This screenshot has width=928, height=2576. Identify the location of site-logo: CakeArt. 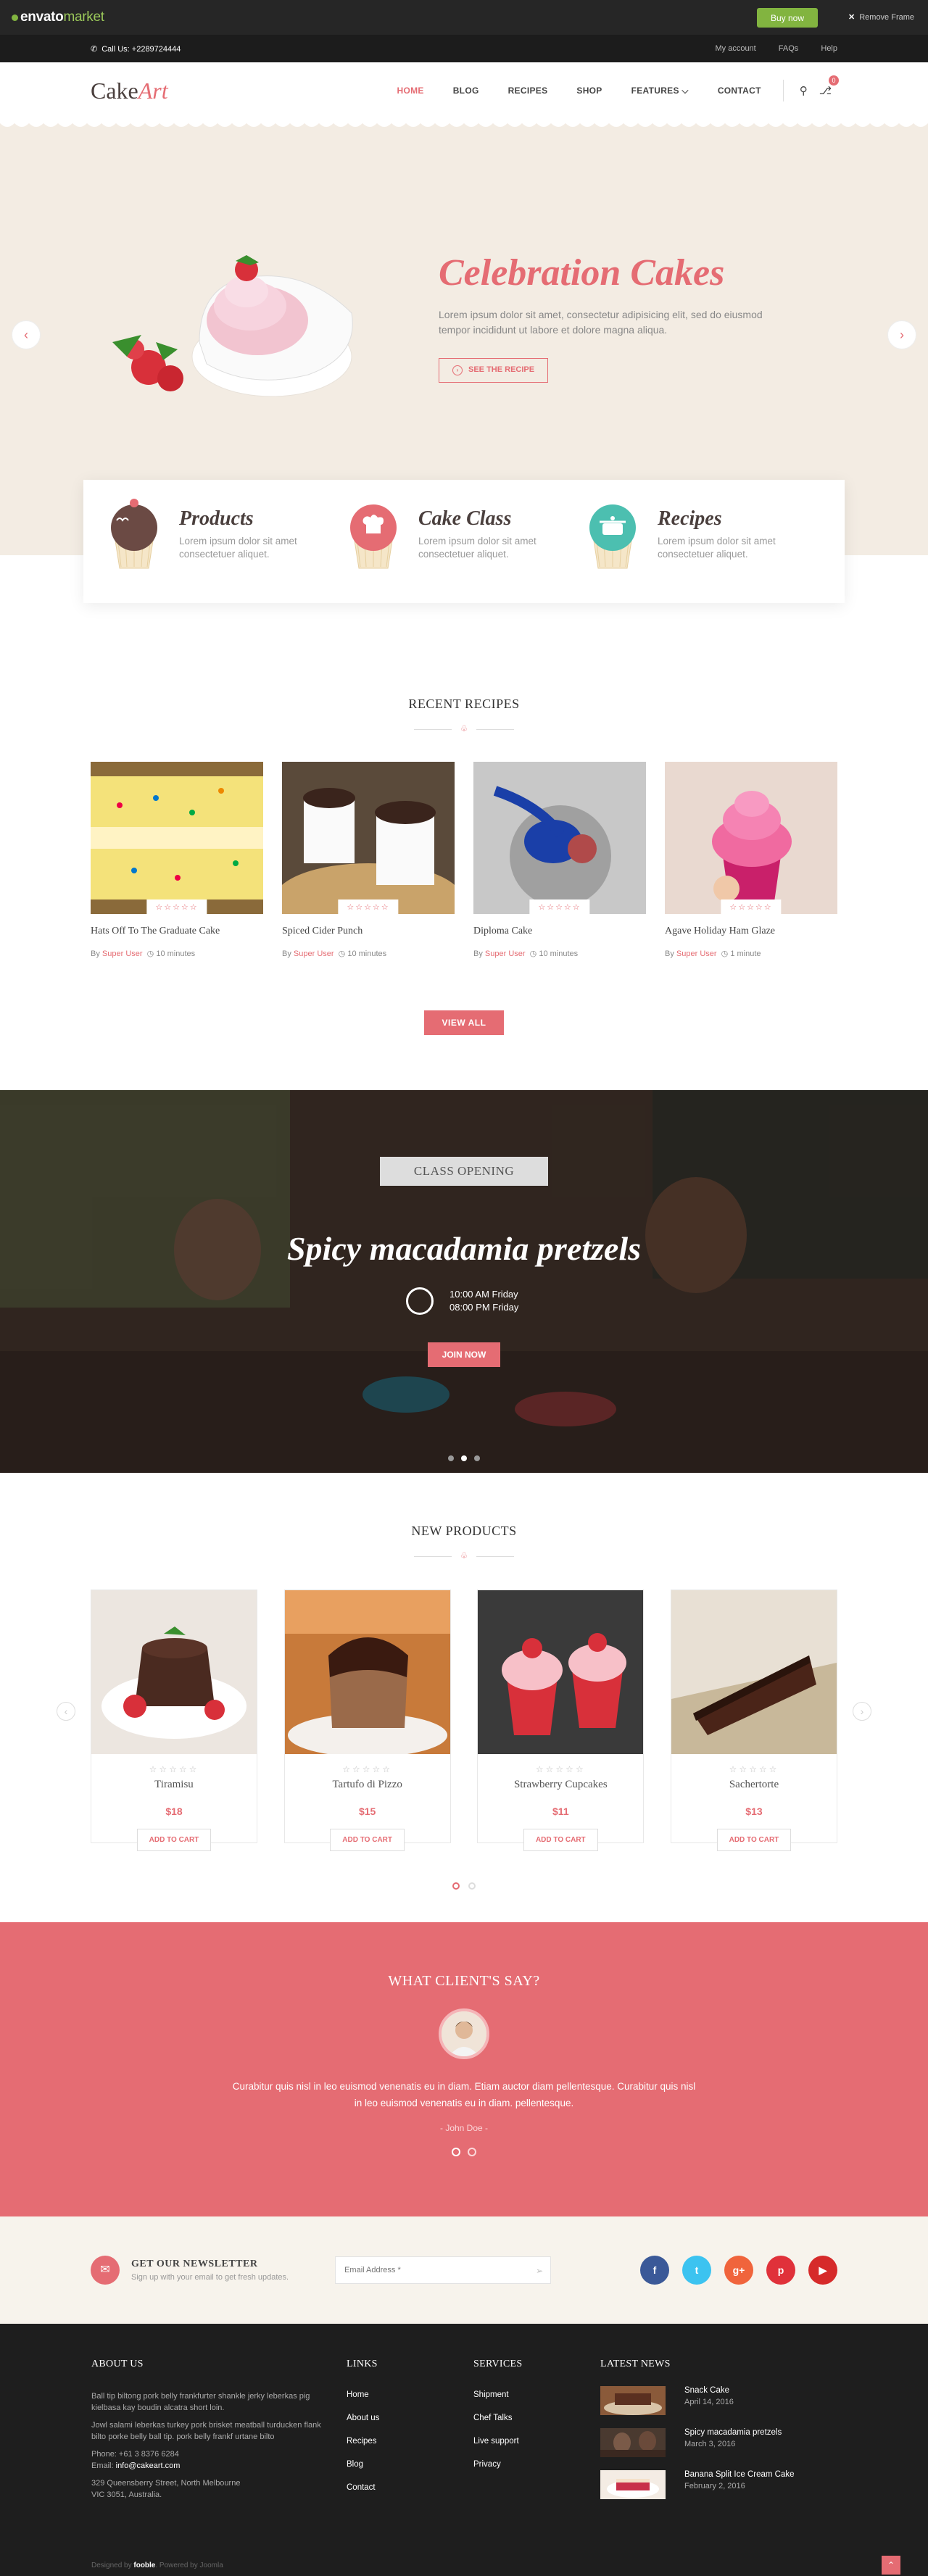
(129, 91).